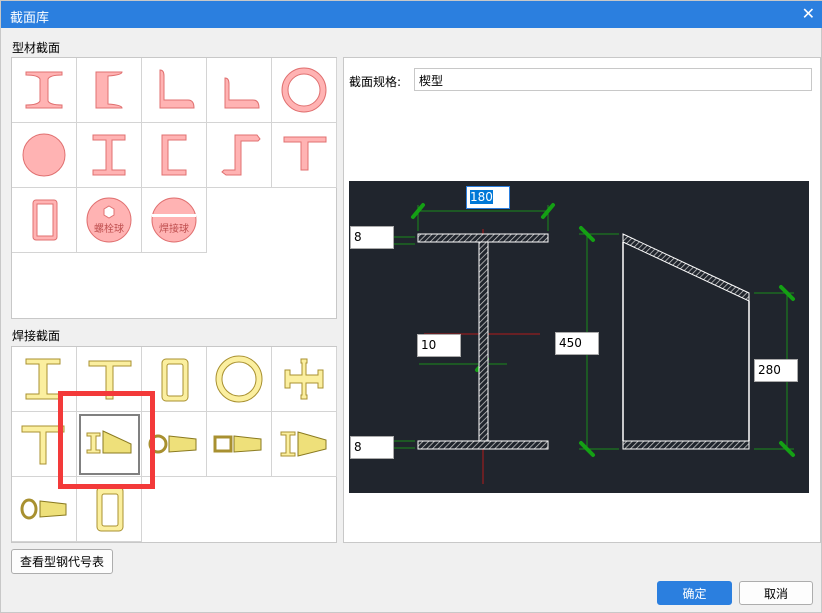  I want to click on weld-grid, so click(174, 444).